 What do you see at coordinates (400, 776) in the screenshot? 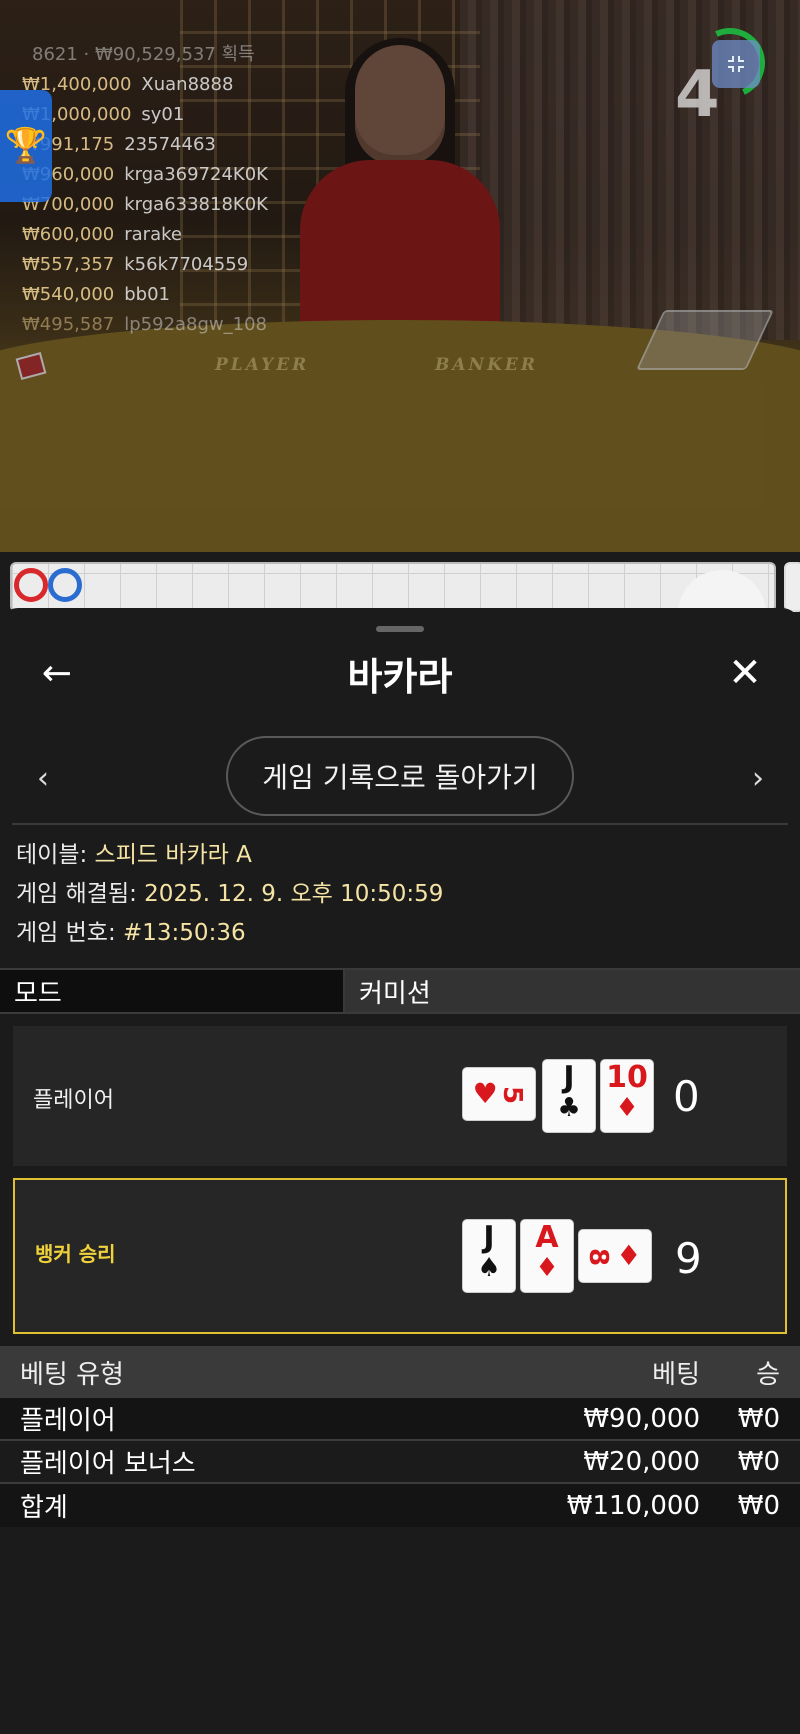
I see `back-to-history-button: 게임 기록으로 돌아가기` at bounding box center [400, 776].